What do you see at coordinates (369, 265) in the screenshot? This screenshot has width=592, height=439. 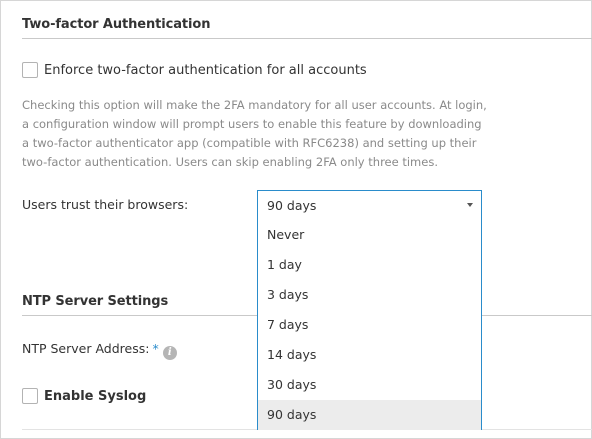 I see `dropdown-option-1-day: 1 day` at bounding box center [369, 265].